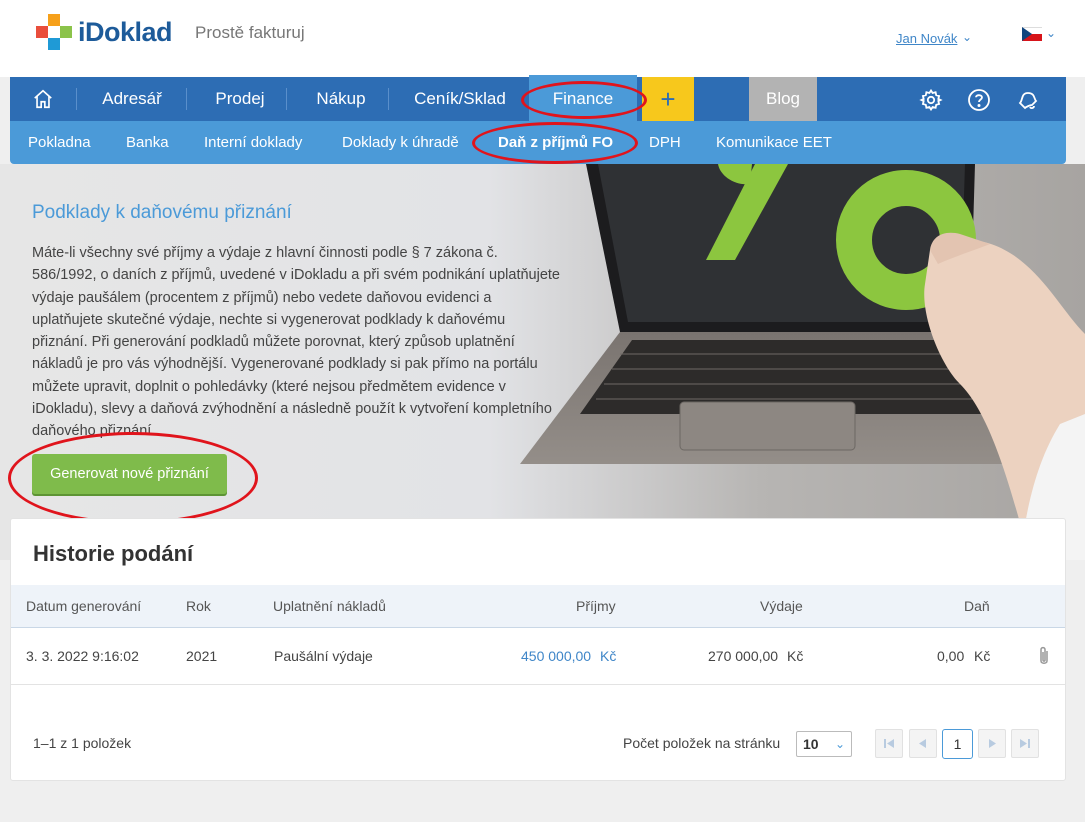 The width and height of the screenshot is (1085, 822). I want to click on idoklad-logo: iDoklad, so click(104, 32).